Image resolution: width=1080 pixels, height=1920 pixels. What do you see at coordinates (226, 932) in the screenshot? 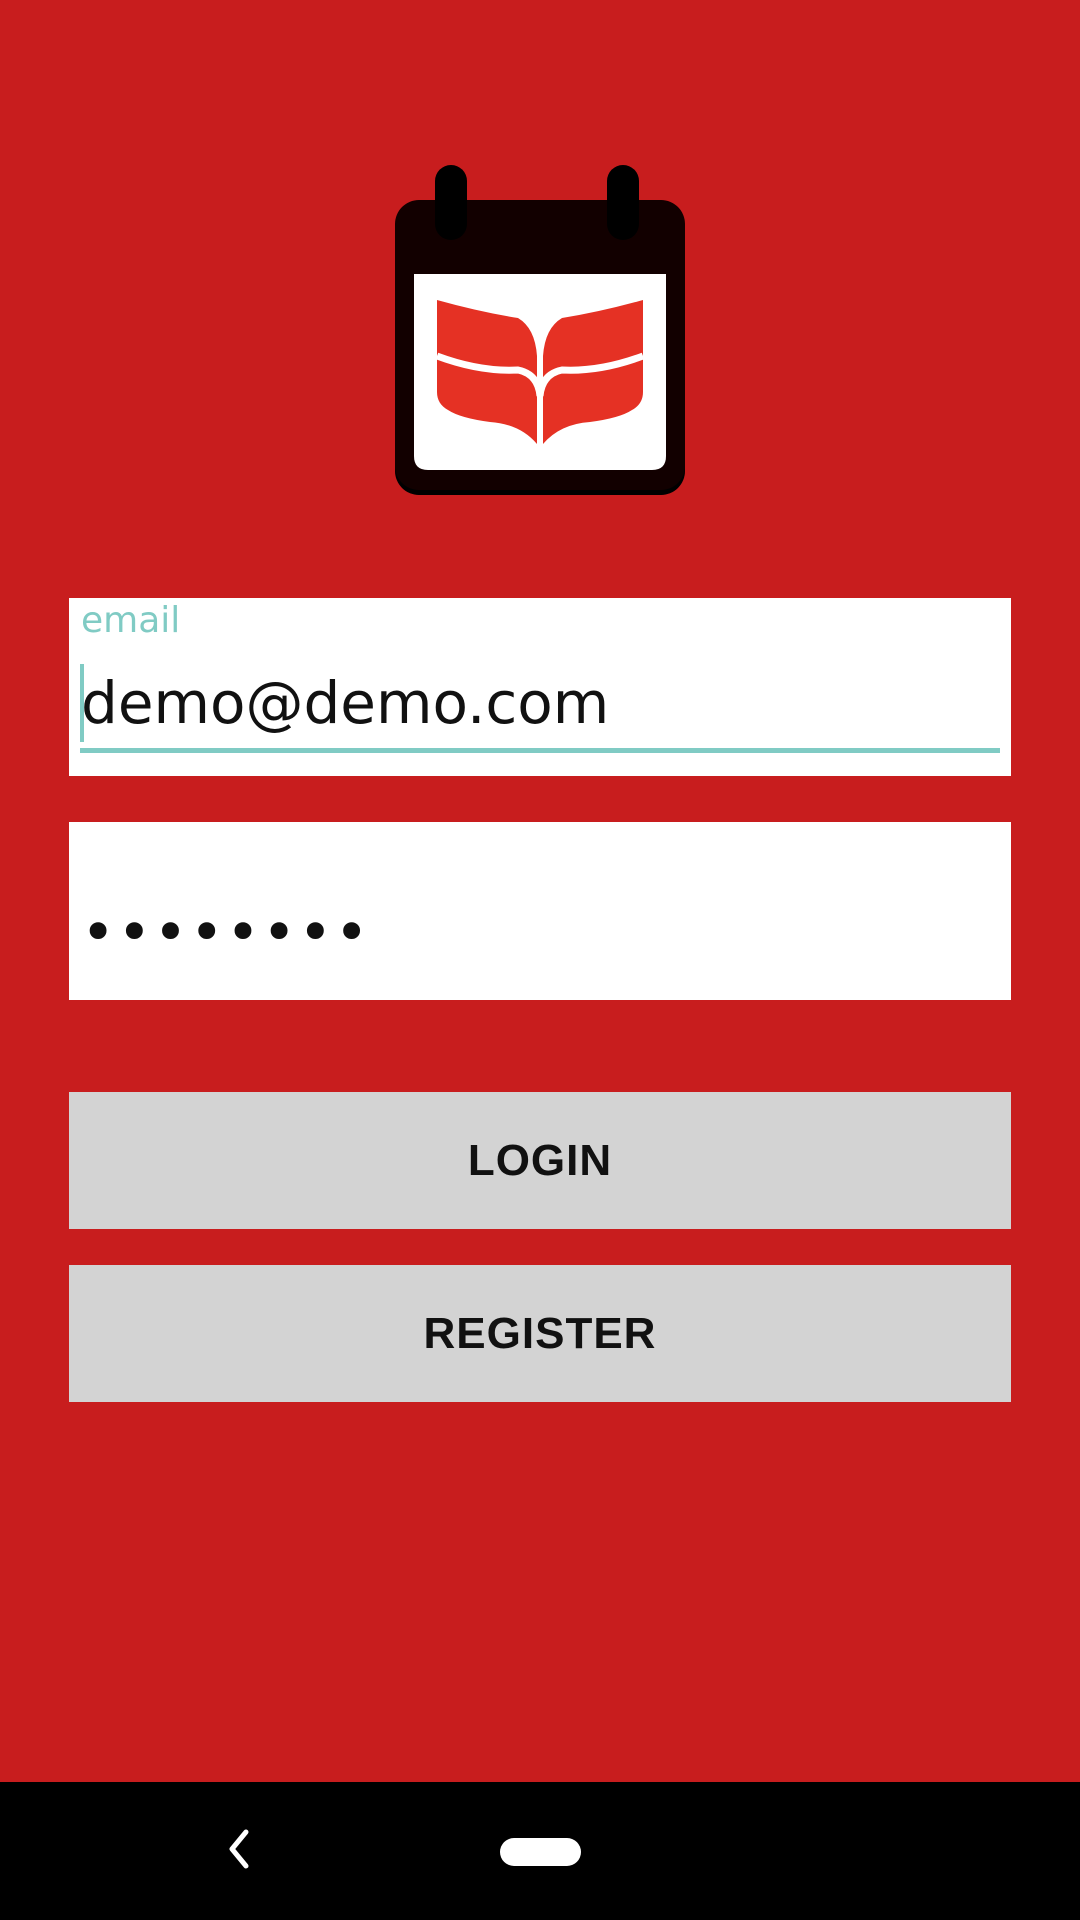
I see `password-value: ••••••••` at bounding box center [226, 932].